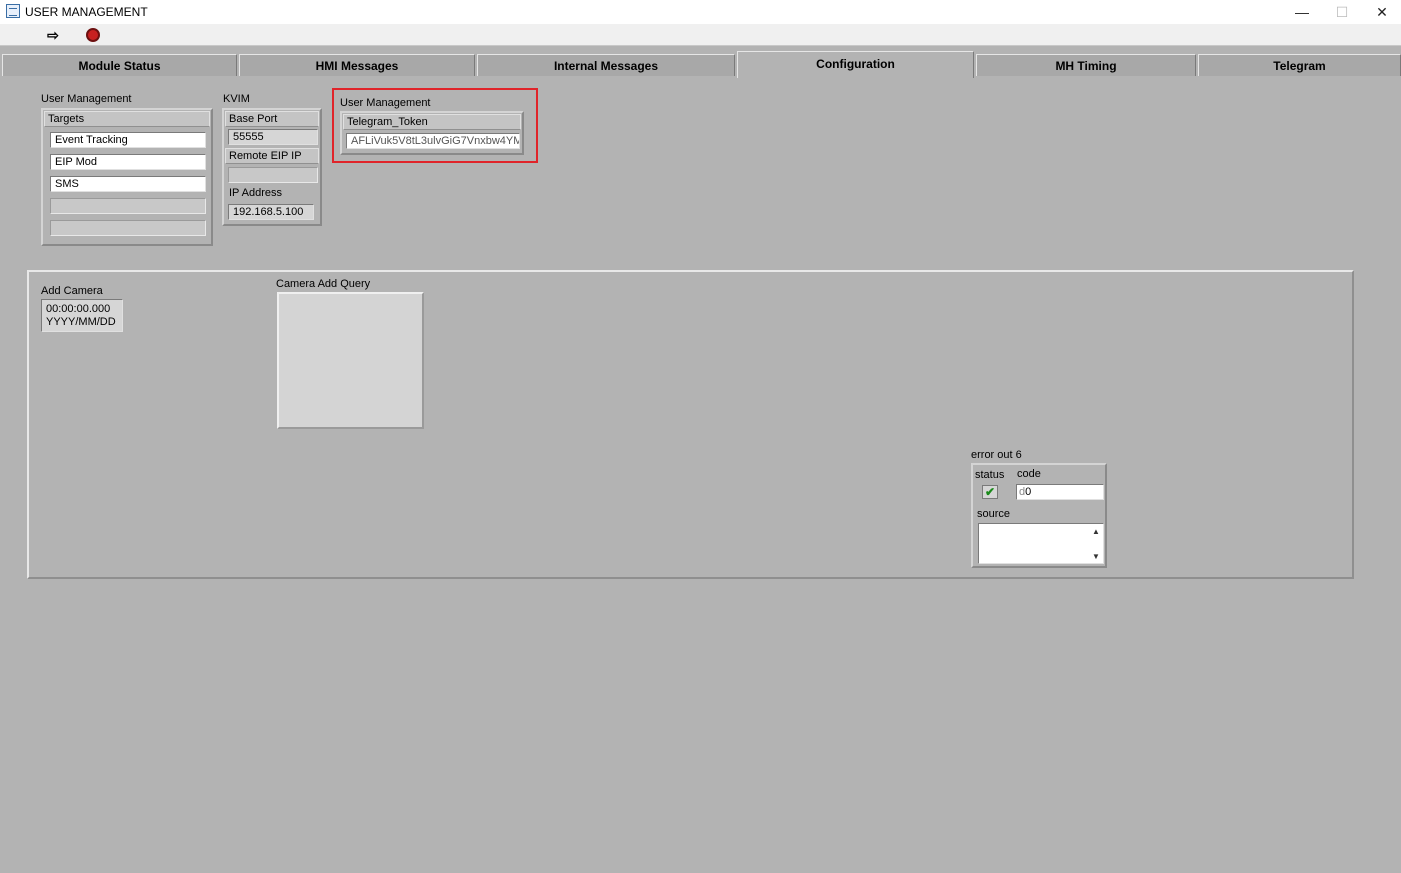 The height and width of the screenshot is (873, 1401). Describe the element at coordinates (357, 65) in the screenshot. I see `tab-hmi-messages: HMI Messages` at that location.